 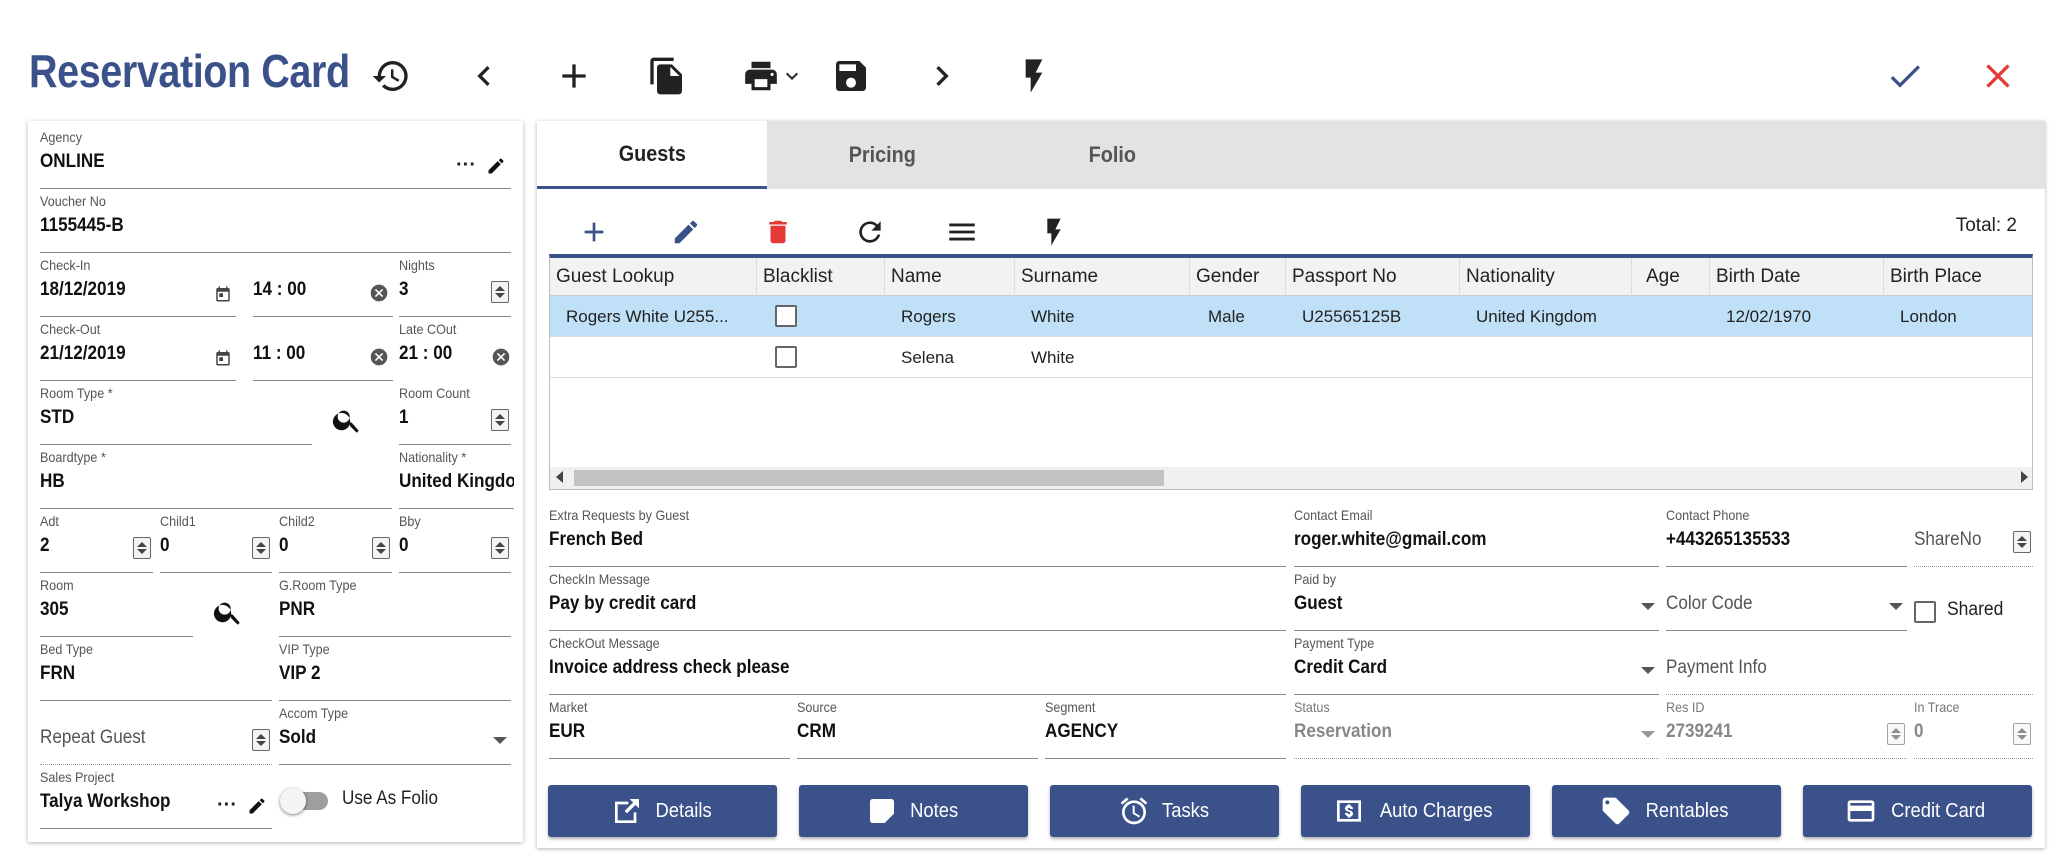 What do you see at coordinates (323, 287) in the screenshot?
I see `checkin-time-field: 14 : 00` at bounding box center [323, 287].